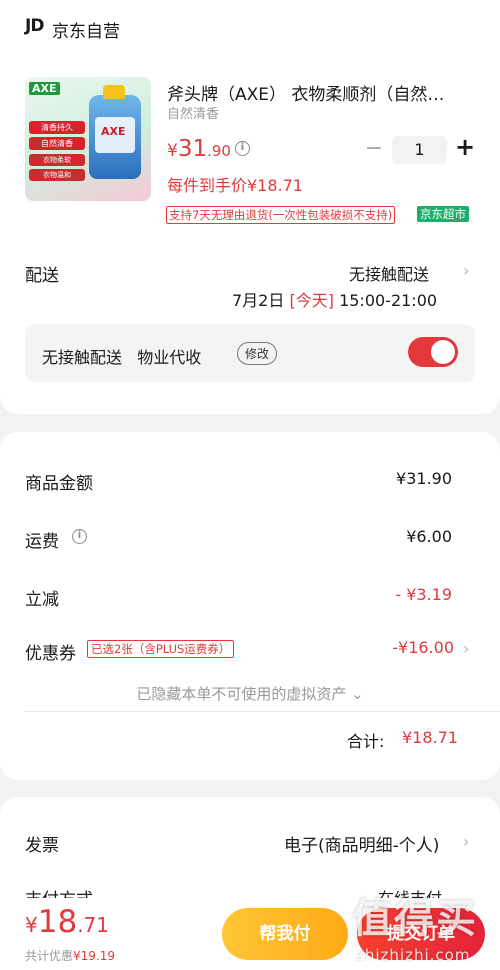  I want to click on unit-final-price: 每件到手价¥18.71, so click(235, 185).